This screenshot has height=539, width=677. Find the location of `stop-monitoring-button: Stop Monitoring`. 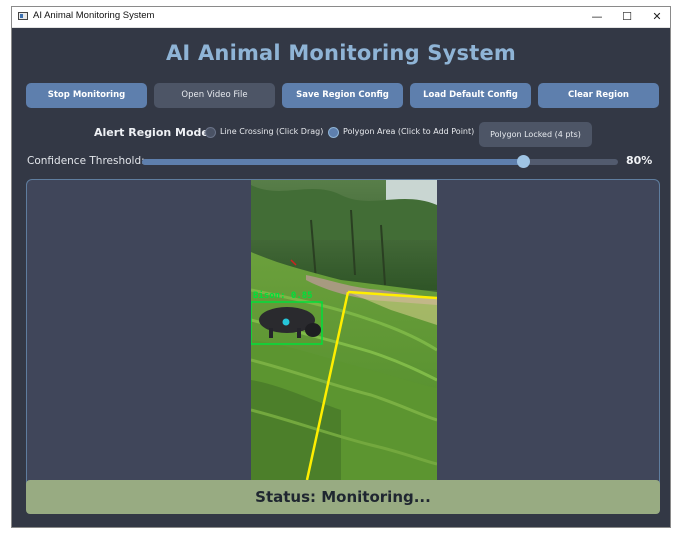

stop-monitoring-button: Stop Monitoring is located at coordinates (86, 95).